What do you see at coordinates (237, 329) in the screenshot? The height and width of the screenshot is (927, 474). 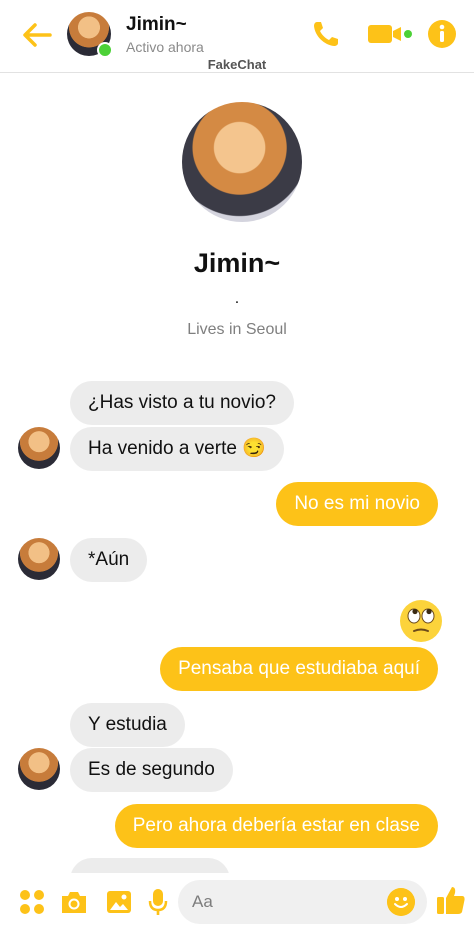 I see `profile-location: Lives in Seoul` at bounding box center [237, 329].